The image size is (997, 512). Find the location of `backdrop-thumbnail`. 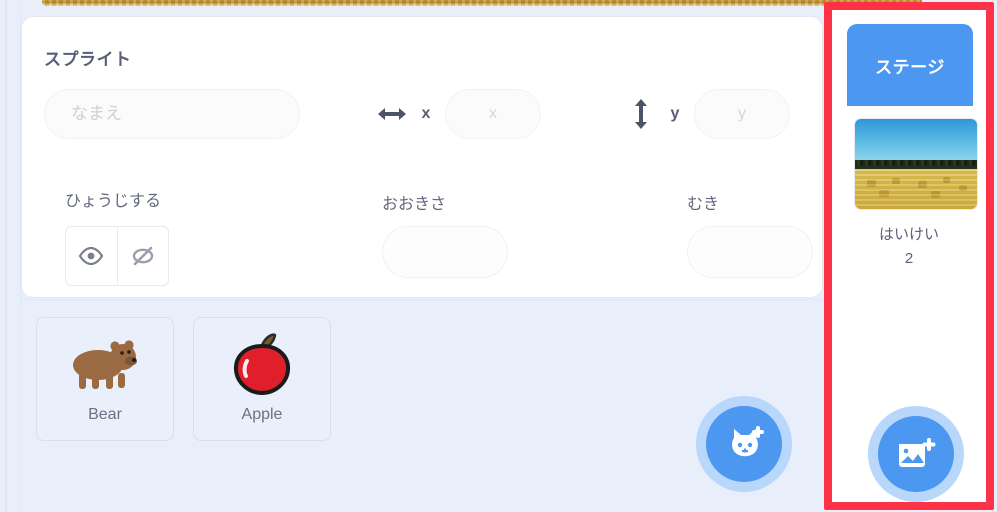

backdrop-thumbnail is located at coordinates (916, 164).